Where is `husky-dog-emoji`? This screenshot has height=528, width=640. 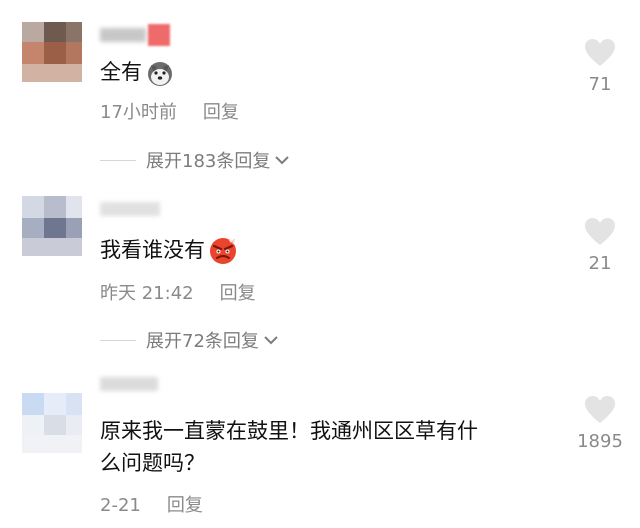
husky-dog-emoji is located at coordinates (160, 74).